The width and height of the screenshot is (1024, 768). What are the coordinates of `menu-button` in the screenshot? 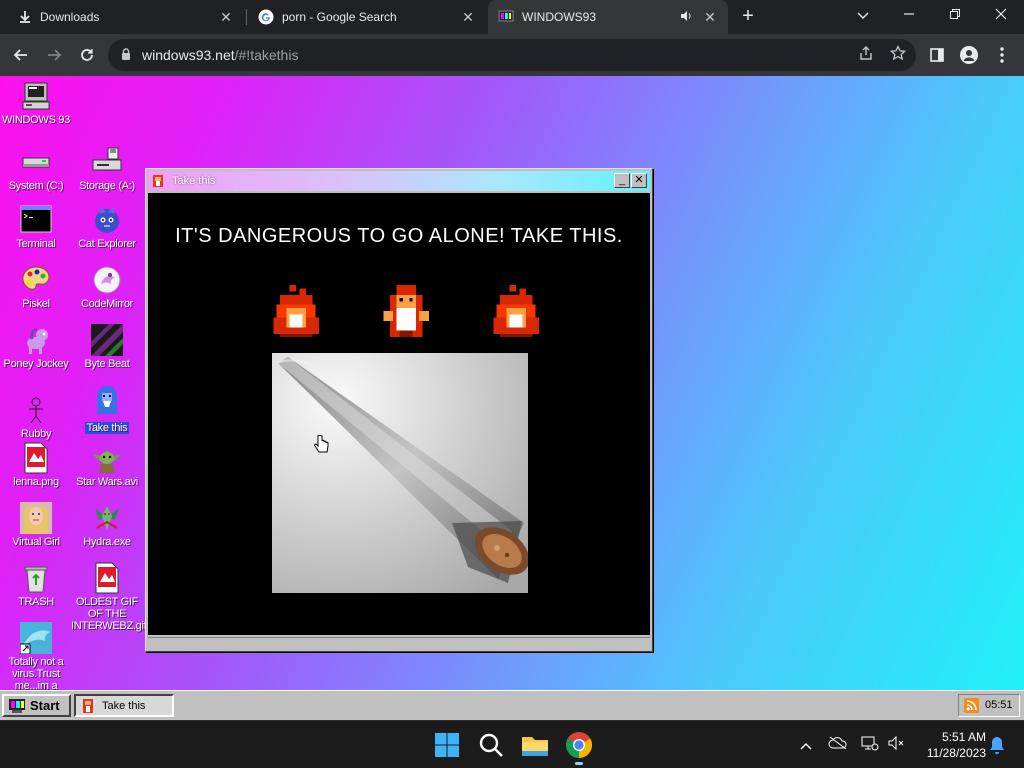 It's located at (1002, 55).